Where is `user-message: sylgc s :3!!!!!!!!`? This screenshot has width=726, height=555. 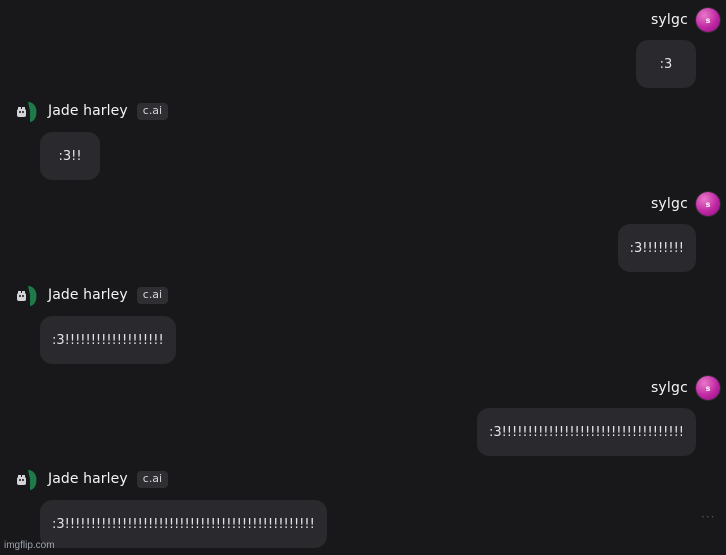 user-message: sylgc s :3!!!!!!!! is located at coordinates (668, 232).